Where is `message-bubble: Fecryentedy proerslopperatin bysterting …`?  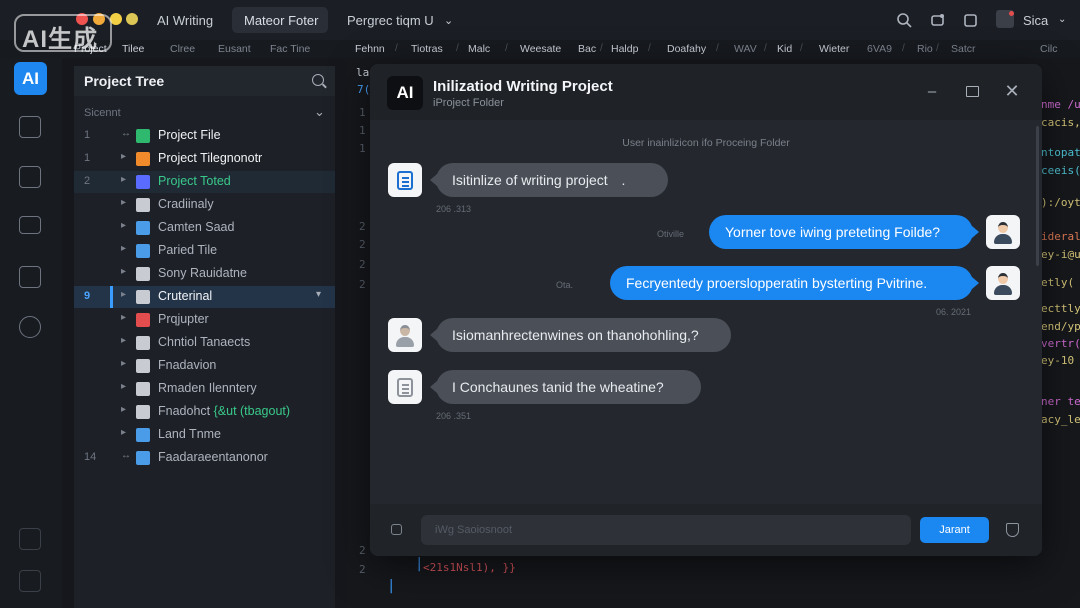
message-bubble: Fecryentedy proerslopperatin bysterting … is located at coordinates (794, 283).